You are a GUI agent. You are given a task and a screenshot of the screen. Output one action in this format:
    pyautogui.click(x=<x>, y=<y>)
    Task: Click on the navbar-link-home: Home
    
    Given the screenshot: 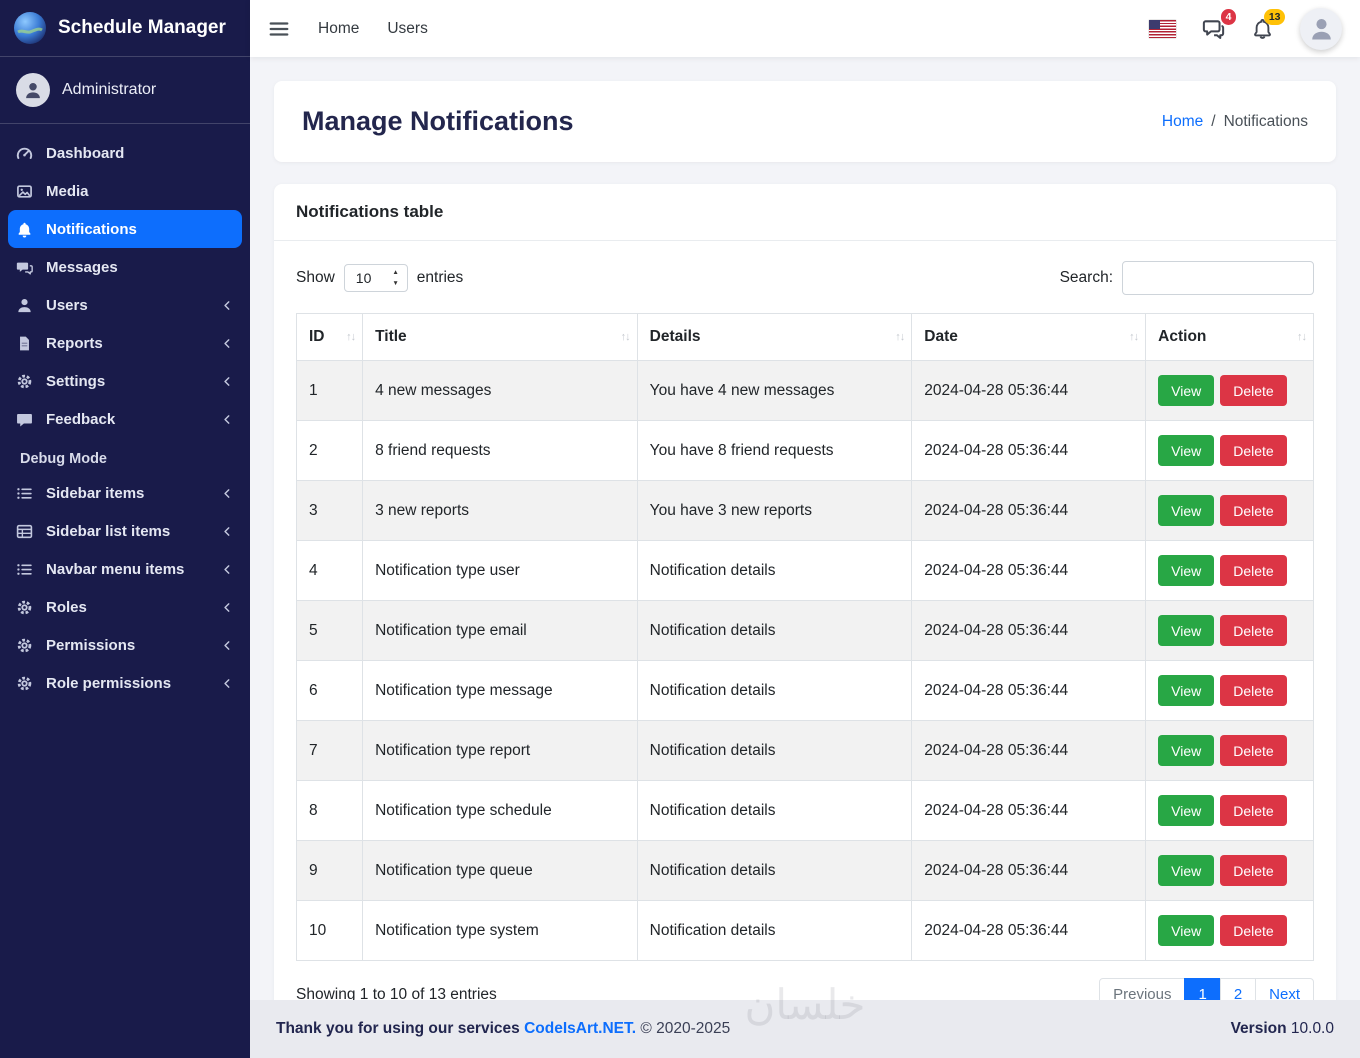 What is the action you would take?
    pyautogui.click(x=338, y=29)
    